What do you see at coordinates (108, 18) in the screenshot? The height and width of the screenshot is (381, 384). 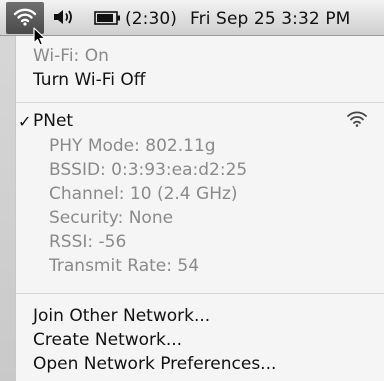 I see `battery-icon` at bounding box center [108, 18].